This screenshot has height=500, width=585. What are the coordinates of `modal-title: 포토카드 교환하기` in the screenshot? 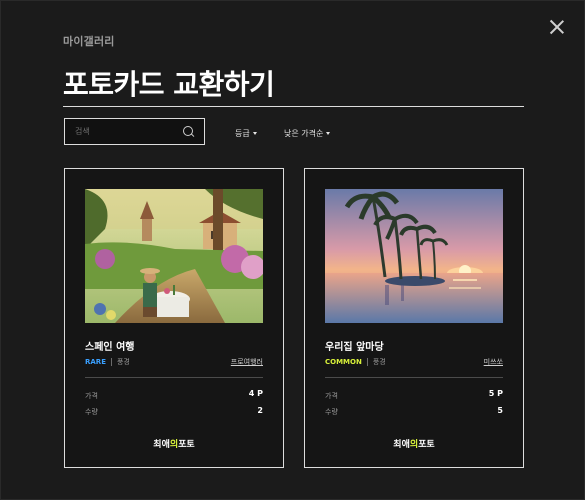 It's located at (169, 84).